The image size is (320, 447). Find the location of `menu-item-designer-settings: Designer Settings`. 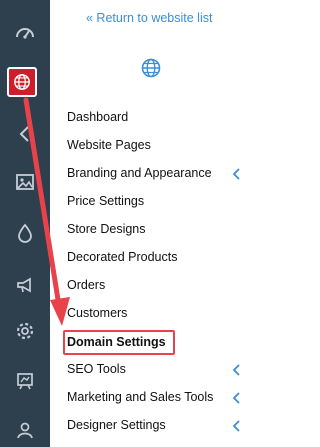

menu-item-designer-settings: Designer Settings is located at coordinates (154, 425).